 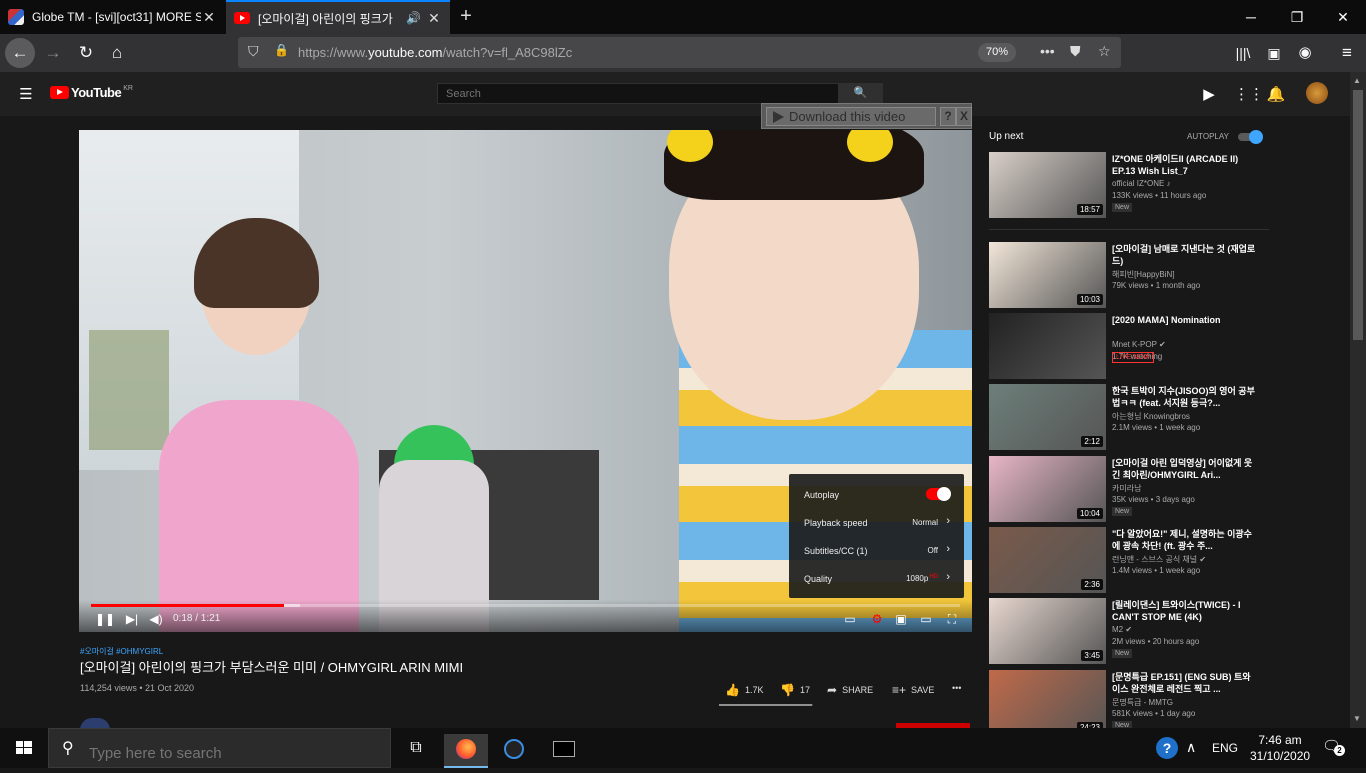 I want to click on hashtags: #오마이걸 #OHMYGIRL, so click(x=121, y=651).